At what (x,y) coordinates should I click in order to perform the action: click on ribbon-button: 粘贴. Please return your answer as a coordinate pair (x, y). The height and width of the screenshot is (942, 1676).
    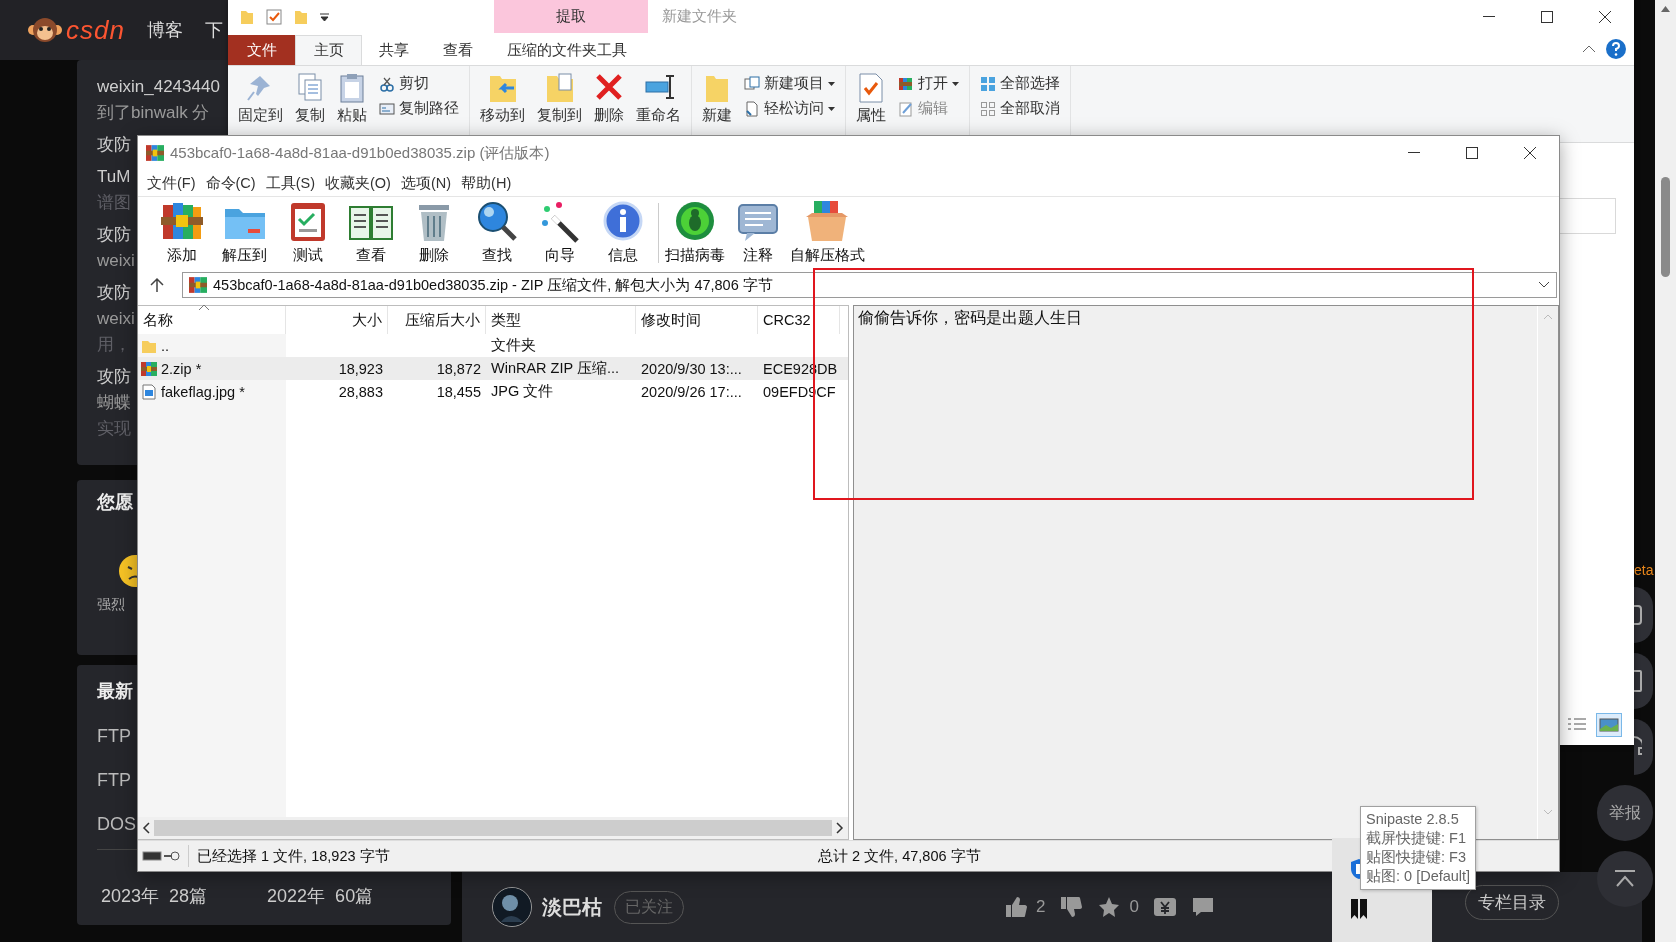
    Looking at the image, I should click on (352, 96).